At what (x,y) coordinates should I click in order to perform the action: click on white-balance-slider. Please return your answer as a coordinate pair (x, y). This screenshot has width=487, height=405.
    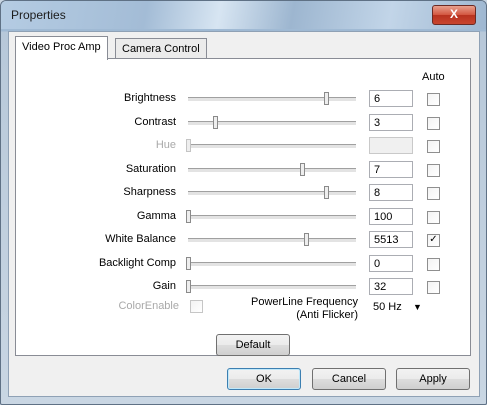
    Looking at the image, I should click on (272, 239).